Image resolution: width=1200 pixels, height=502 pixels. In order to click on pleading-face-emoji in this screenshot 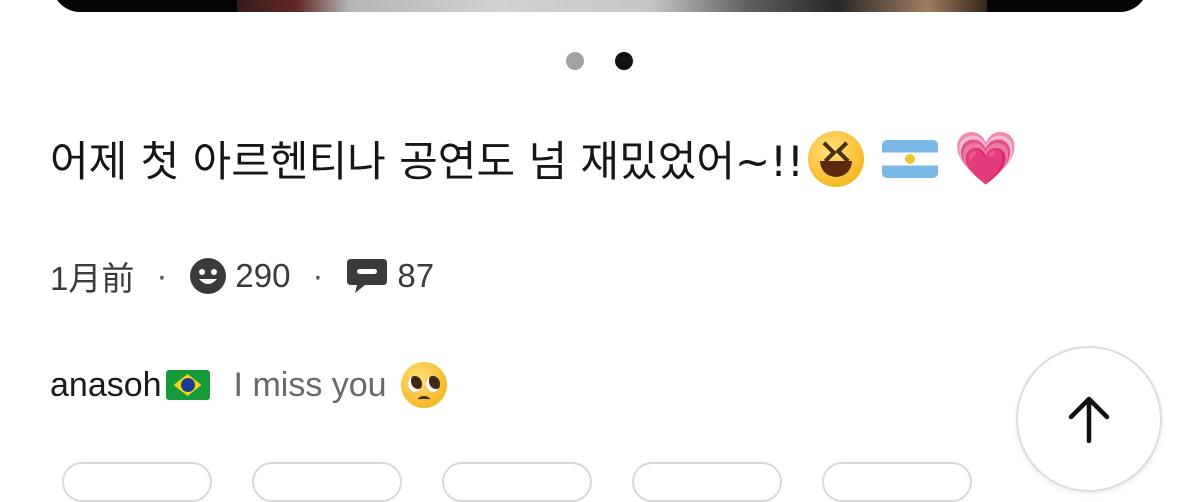, I will do `click(423, 385)`.